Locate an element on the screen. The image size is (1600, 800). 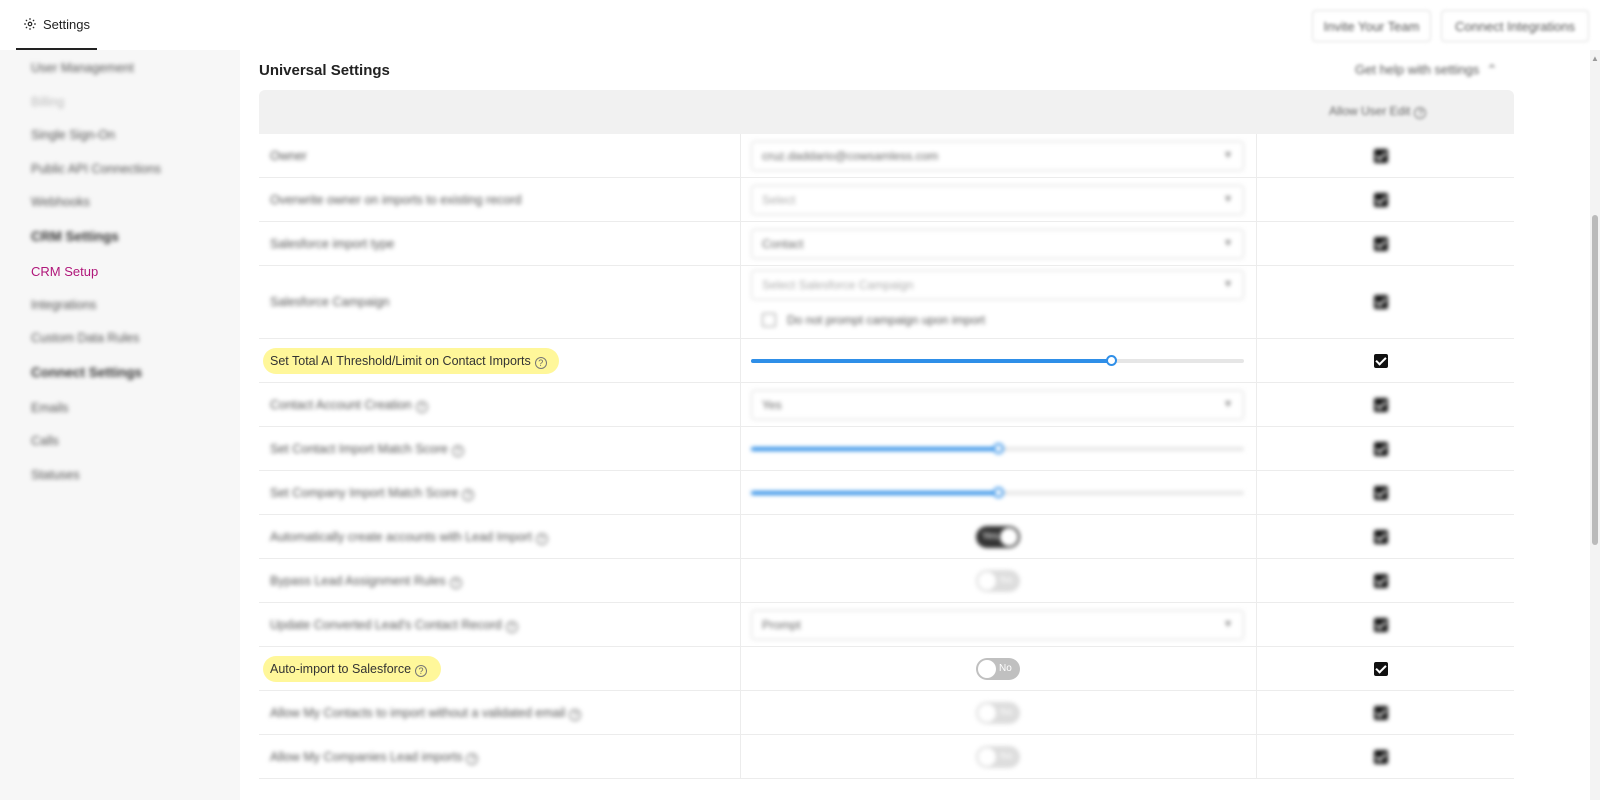
import-type-select: Contact ▼ is located at coordinates (997, 244).